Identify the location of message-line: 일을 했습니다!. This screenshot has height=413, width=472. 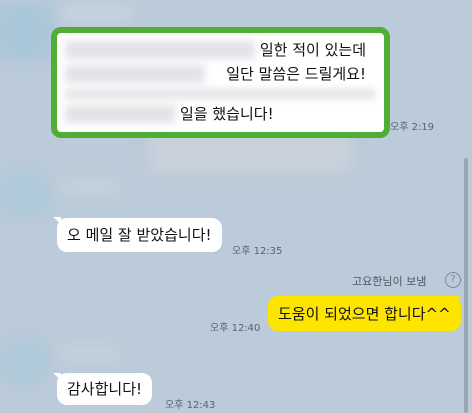
(227, 114).